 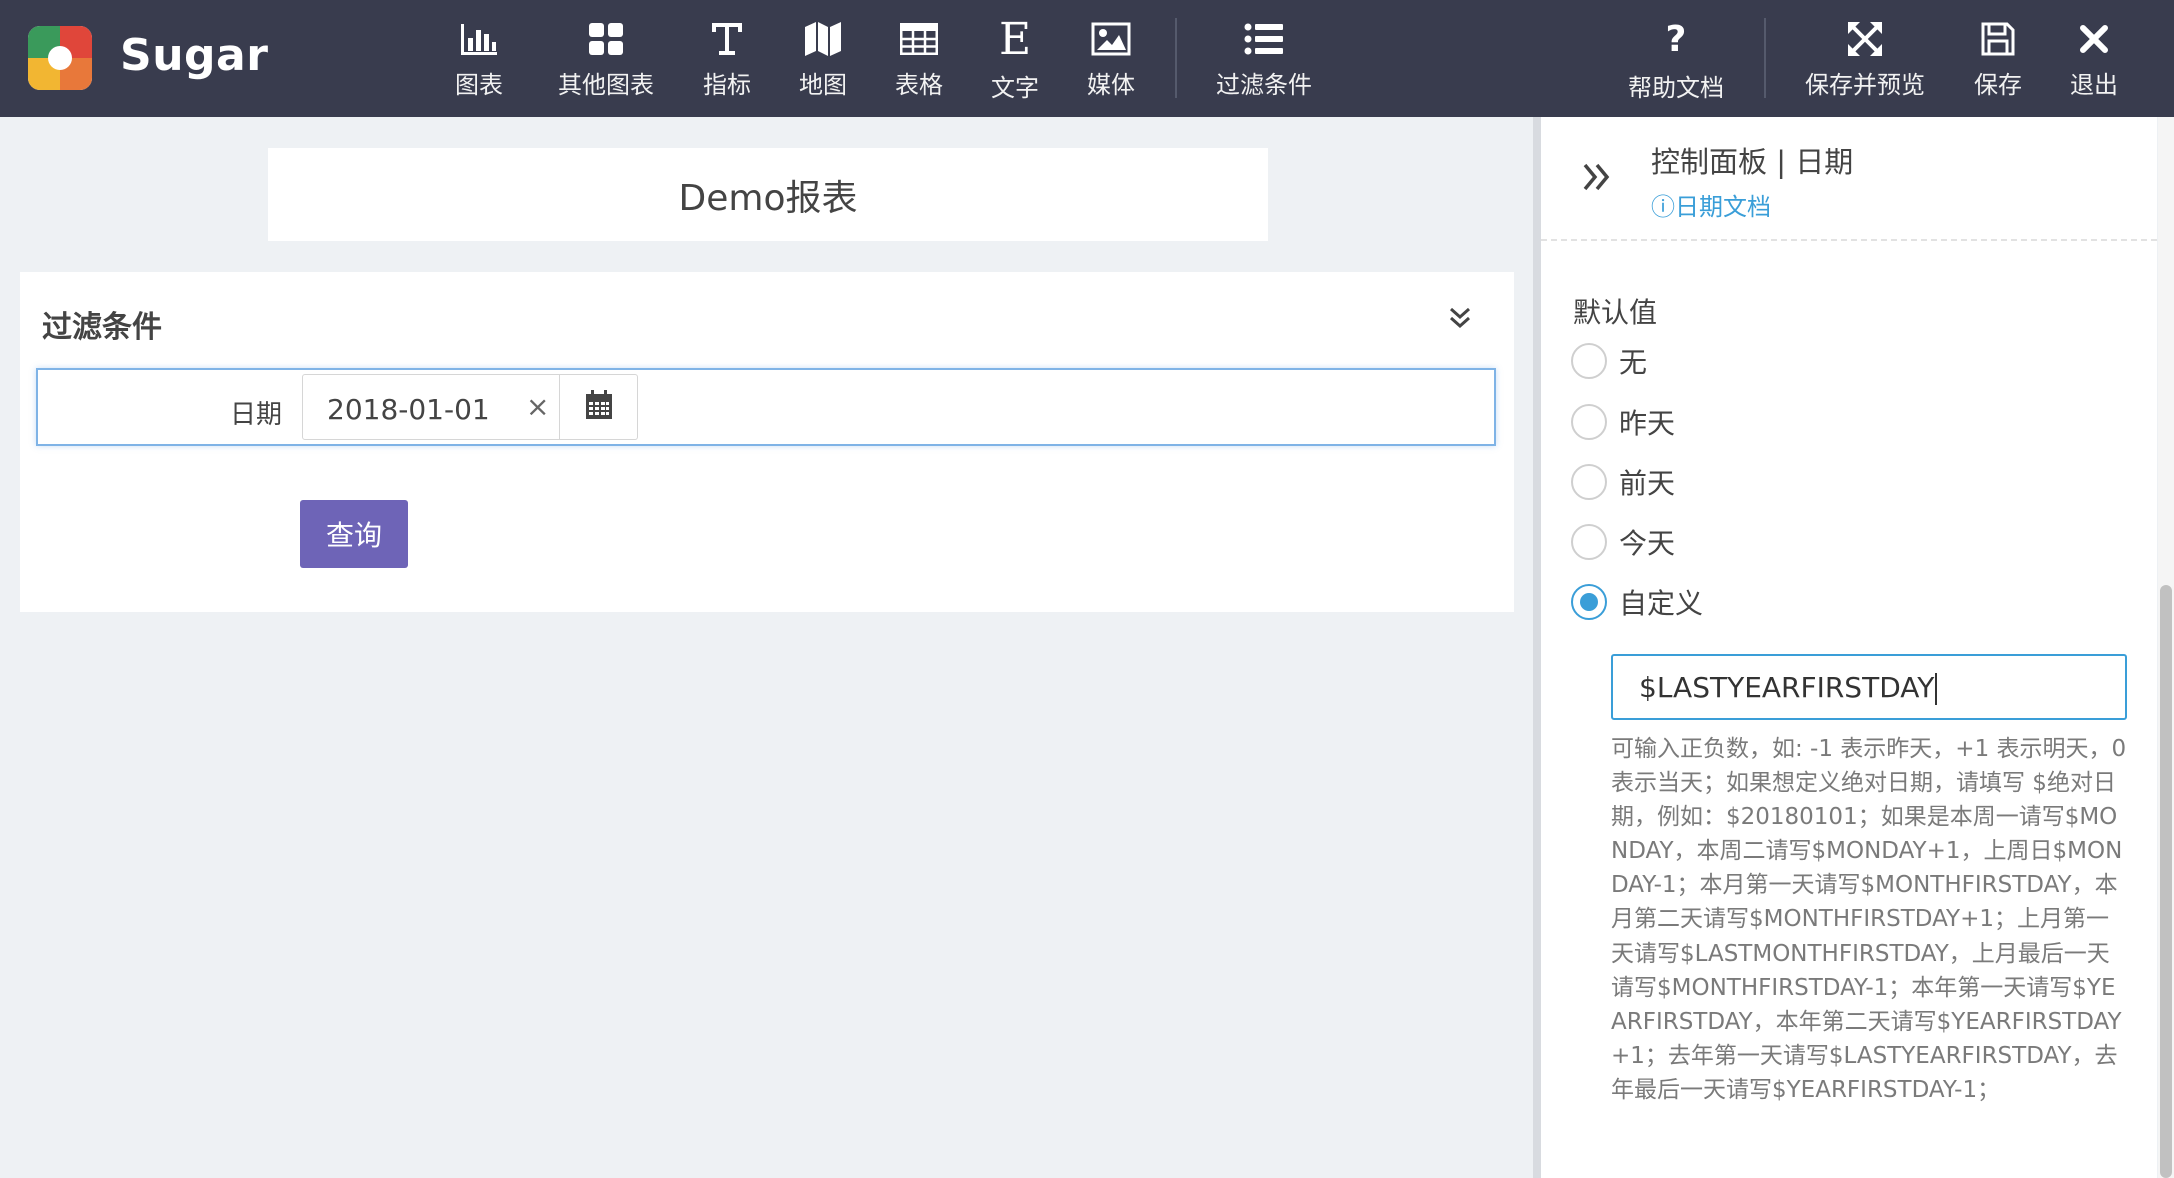 What do you see at coordinates (537, 406) in the screenshot?
I see `clear-date-icon: ×` at bounding box center [537, 406].